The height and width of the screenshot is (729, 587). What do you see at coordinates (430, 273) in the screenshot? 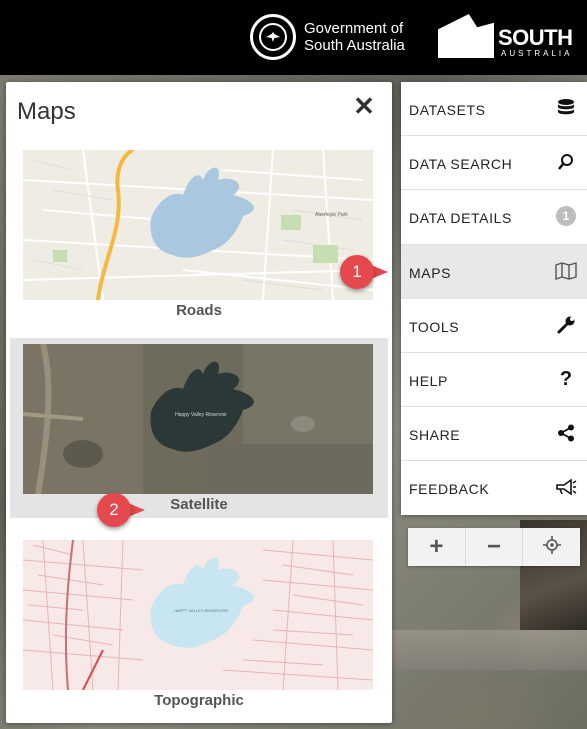
I see `menu-label-maps: MAPS` at bounding box center [430, 273].